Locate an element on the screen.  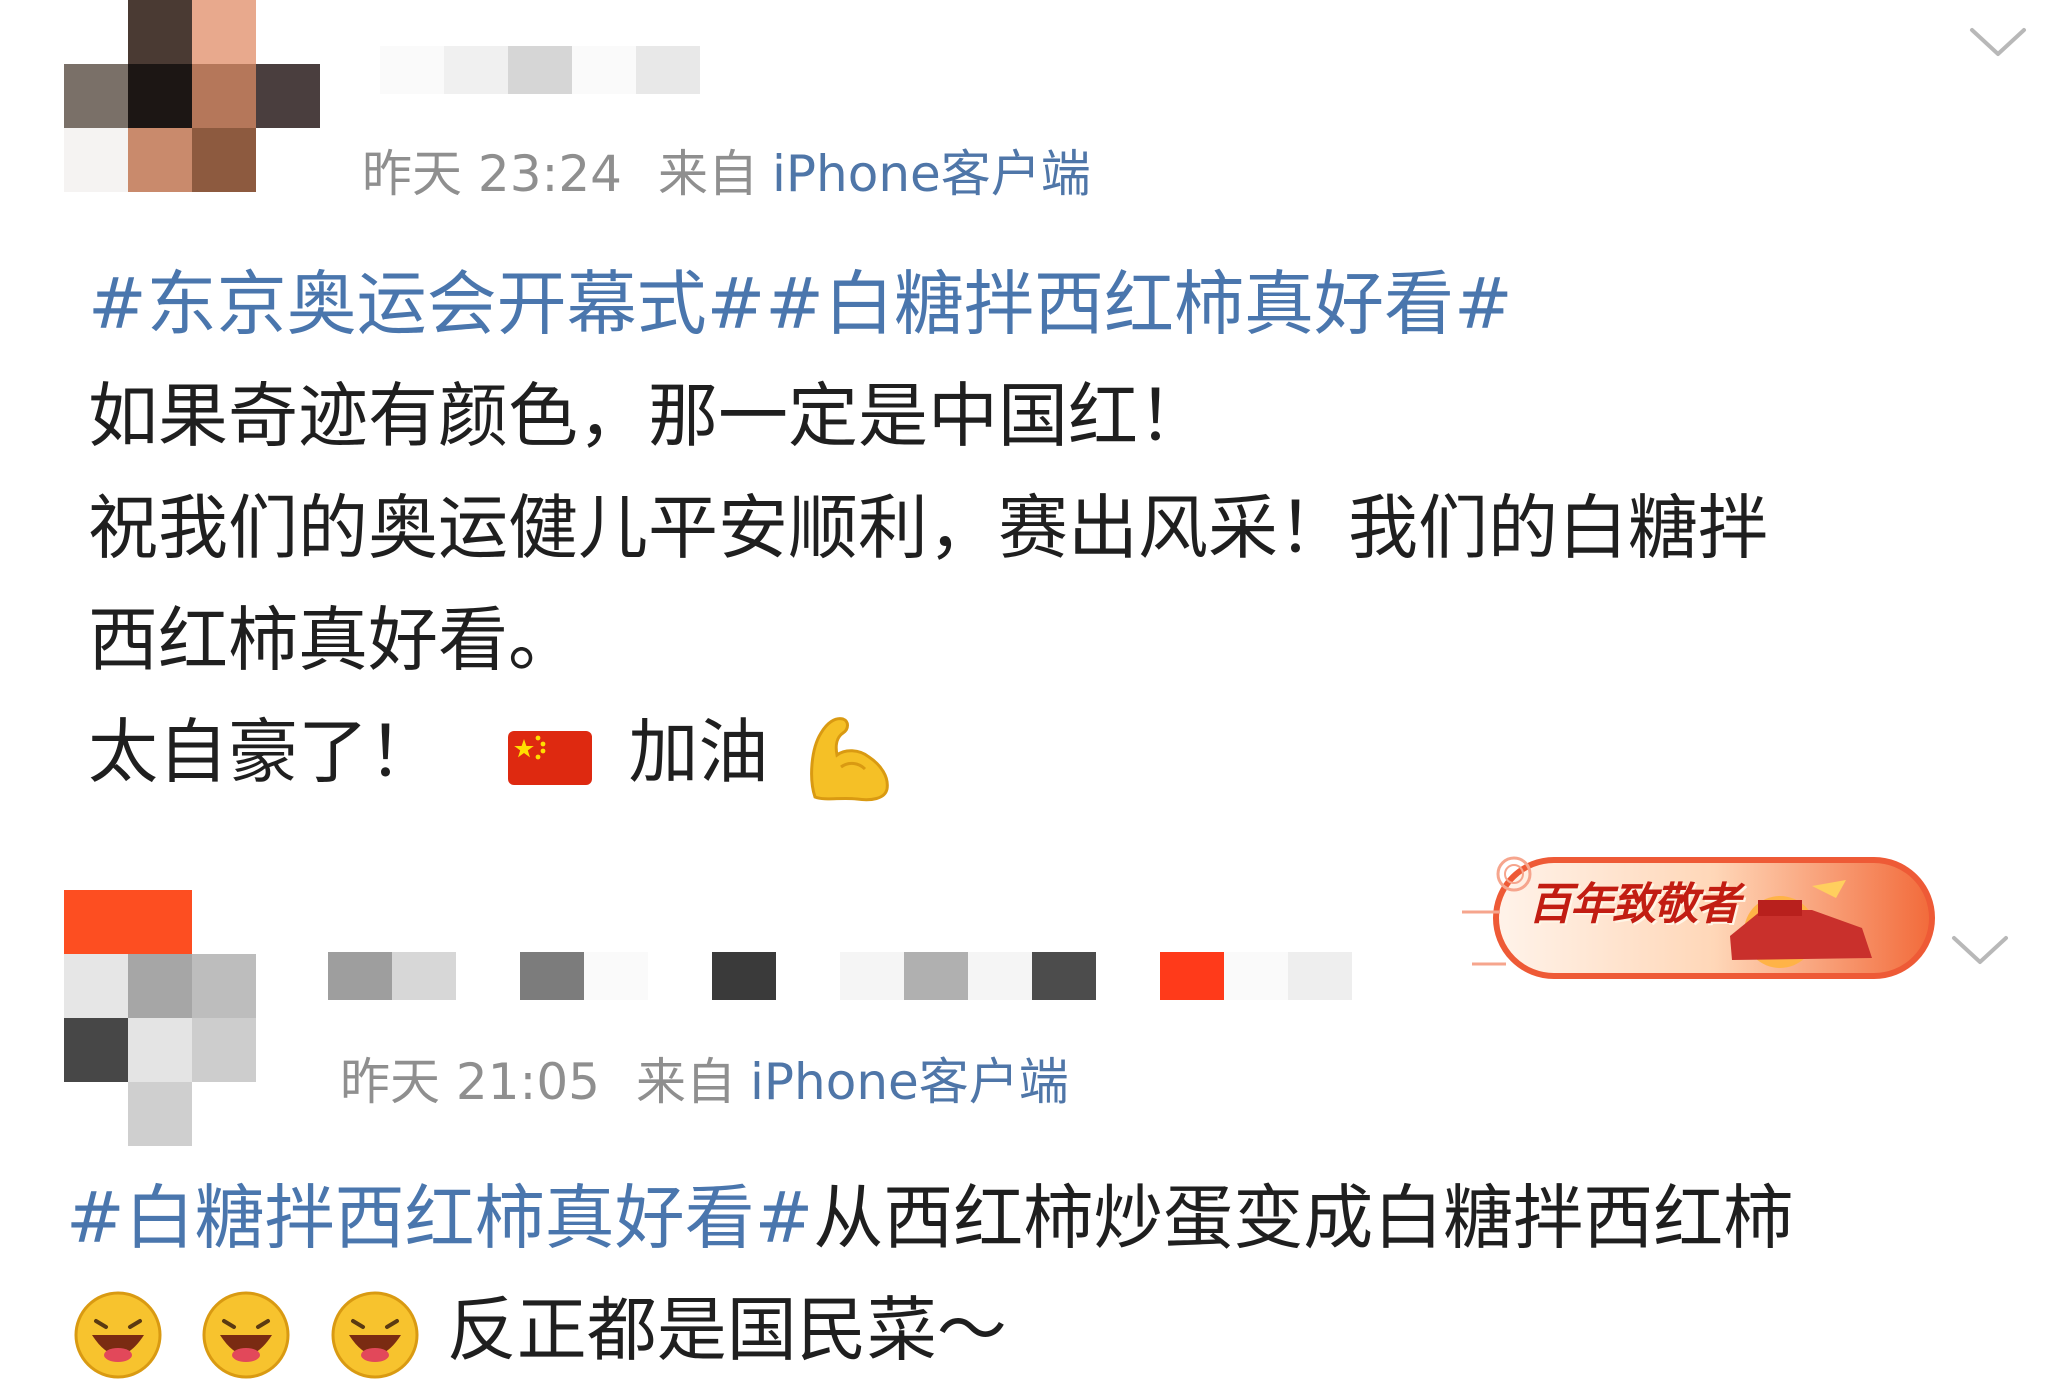
topic-link: #白糖拌西红柿真好看# is located at coordinates (439, 1218).